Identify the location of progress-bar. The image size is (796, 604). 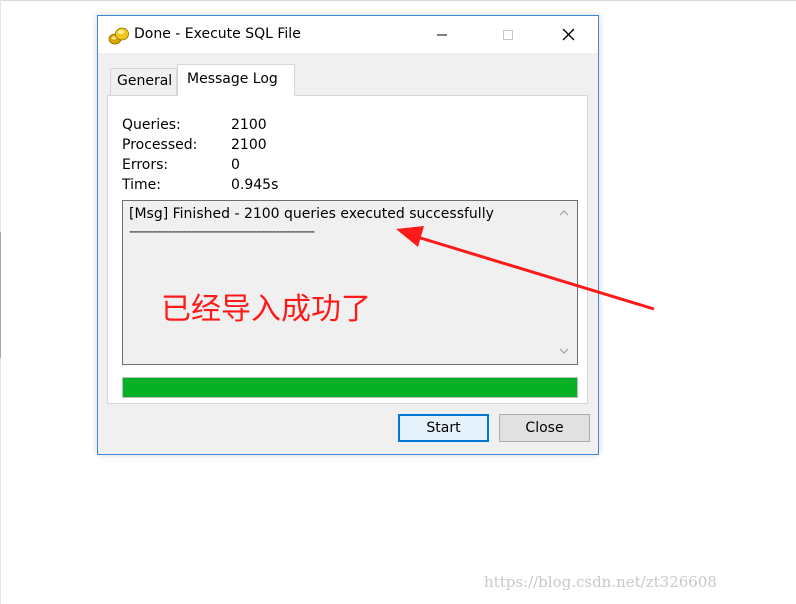
(350, 387).